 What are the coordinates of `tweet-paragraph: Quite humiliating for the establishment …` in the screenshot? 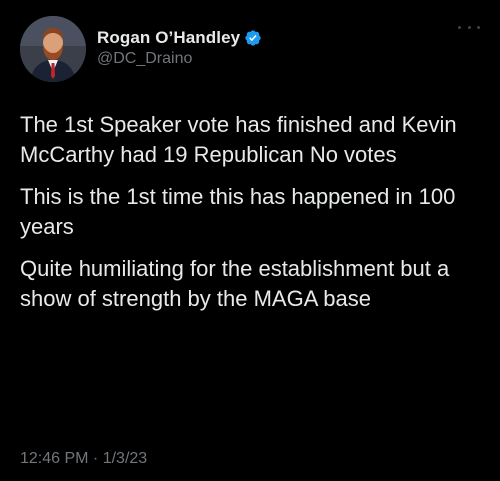 It's located at (235, 283).